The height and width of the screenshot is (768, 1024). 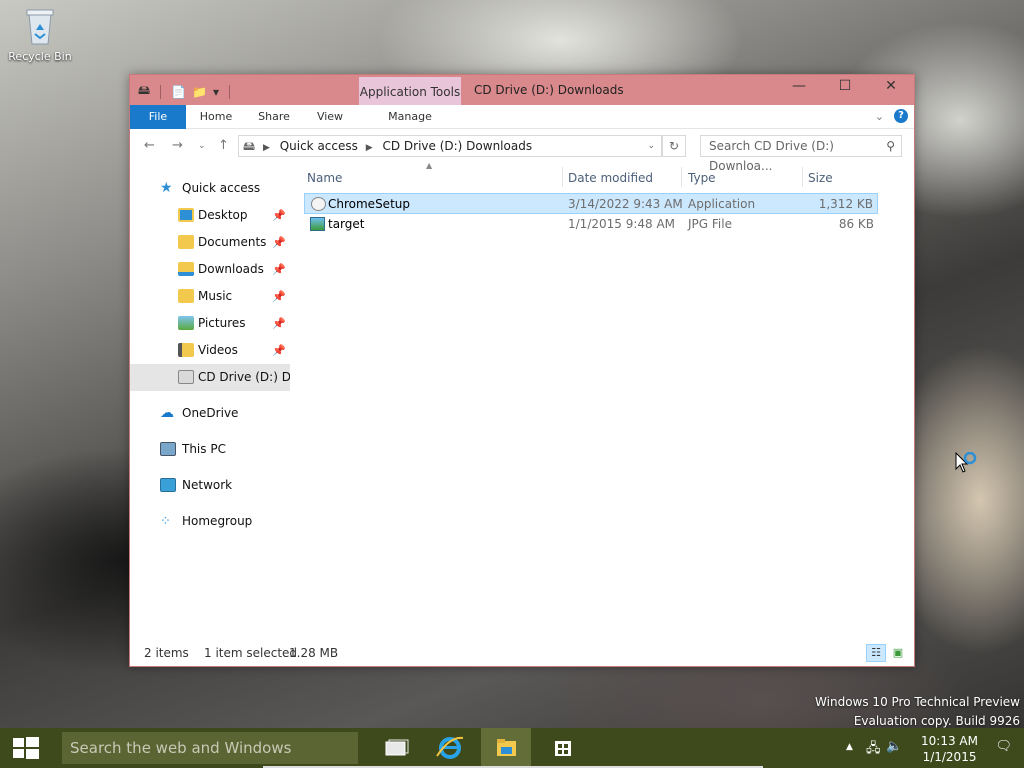 What do you see at coordinates (223, 145) in the screenshot?
I see `up-icon: ↑` at bounding box center [223, 145].